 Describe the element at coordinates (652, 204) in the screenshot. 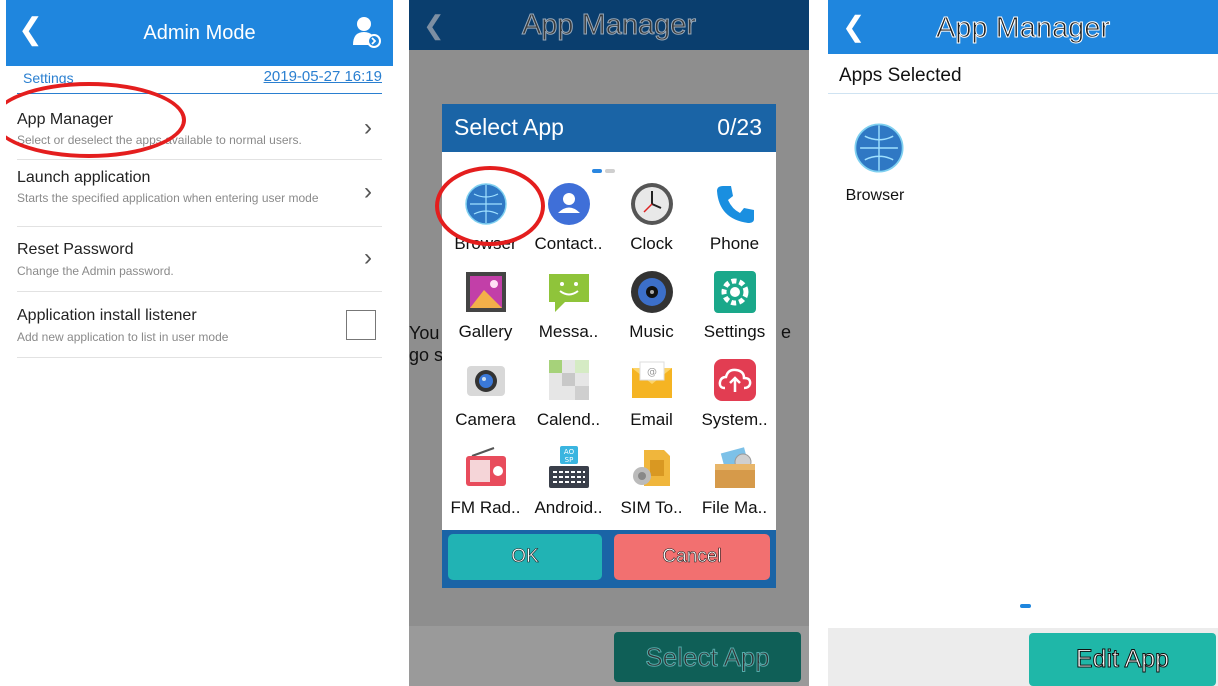

I see `clock-icon` at that location.